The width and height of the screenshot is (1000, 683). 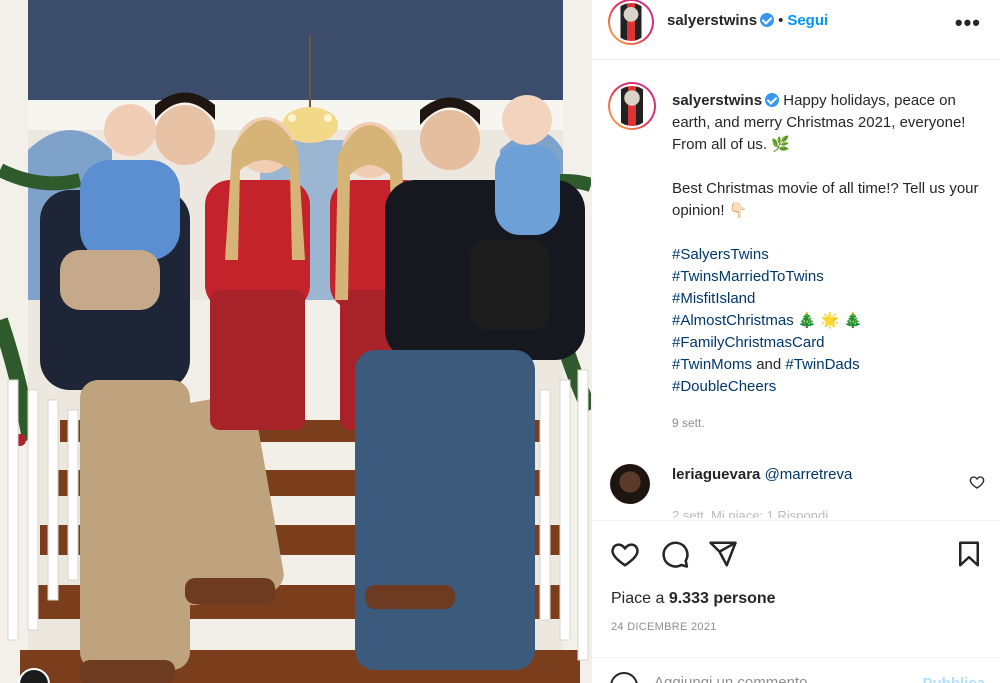 I want to click on author-avatar, so click(x=631, y=22).